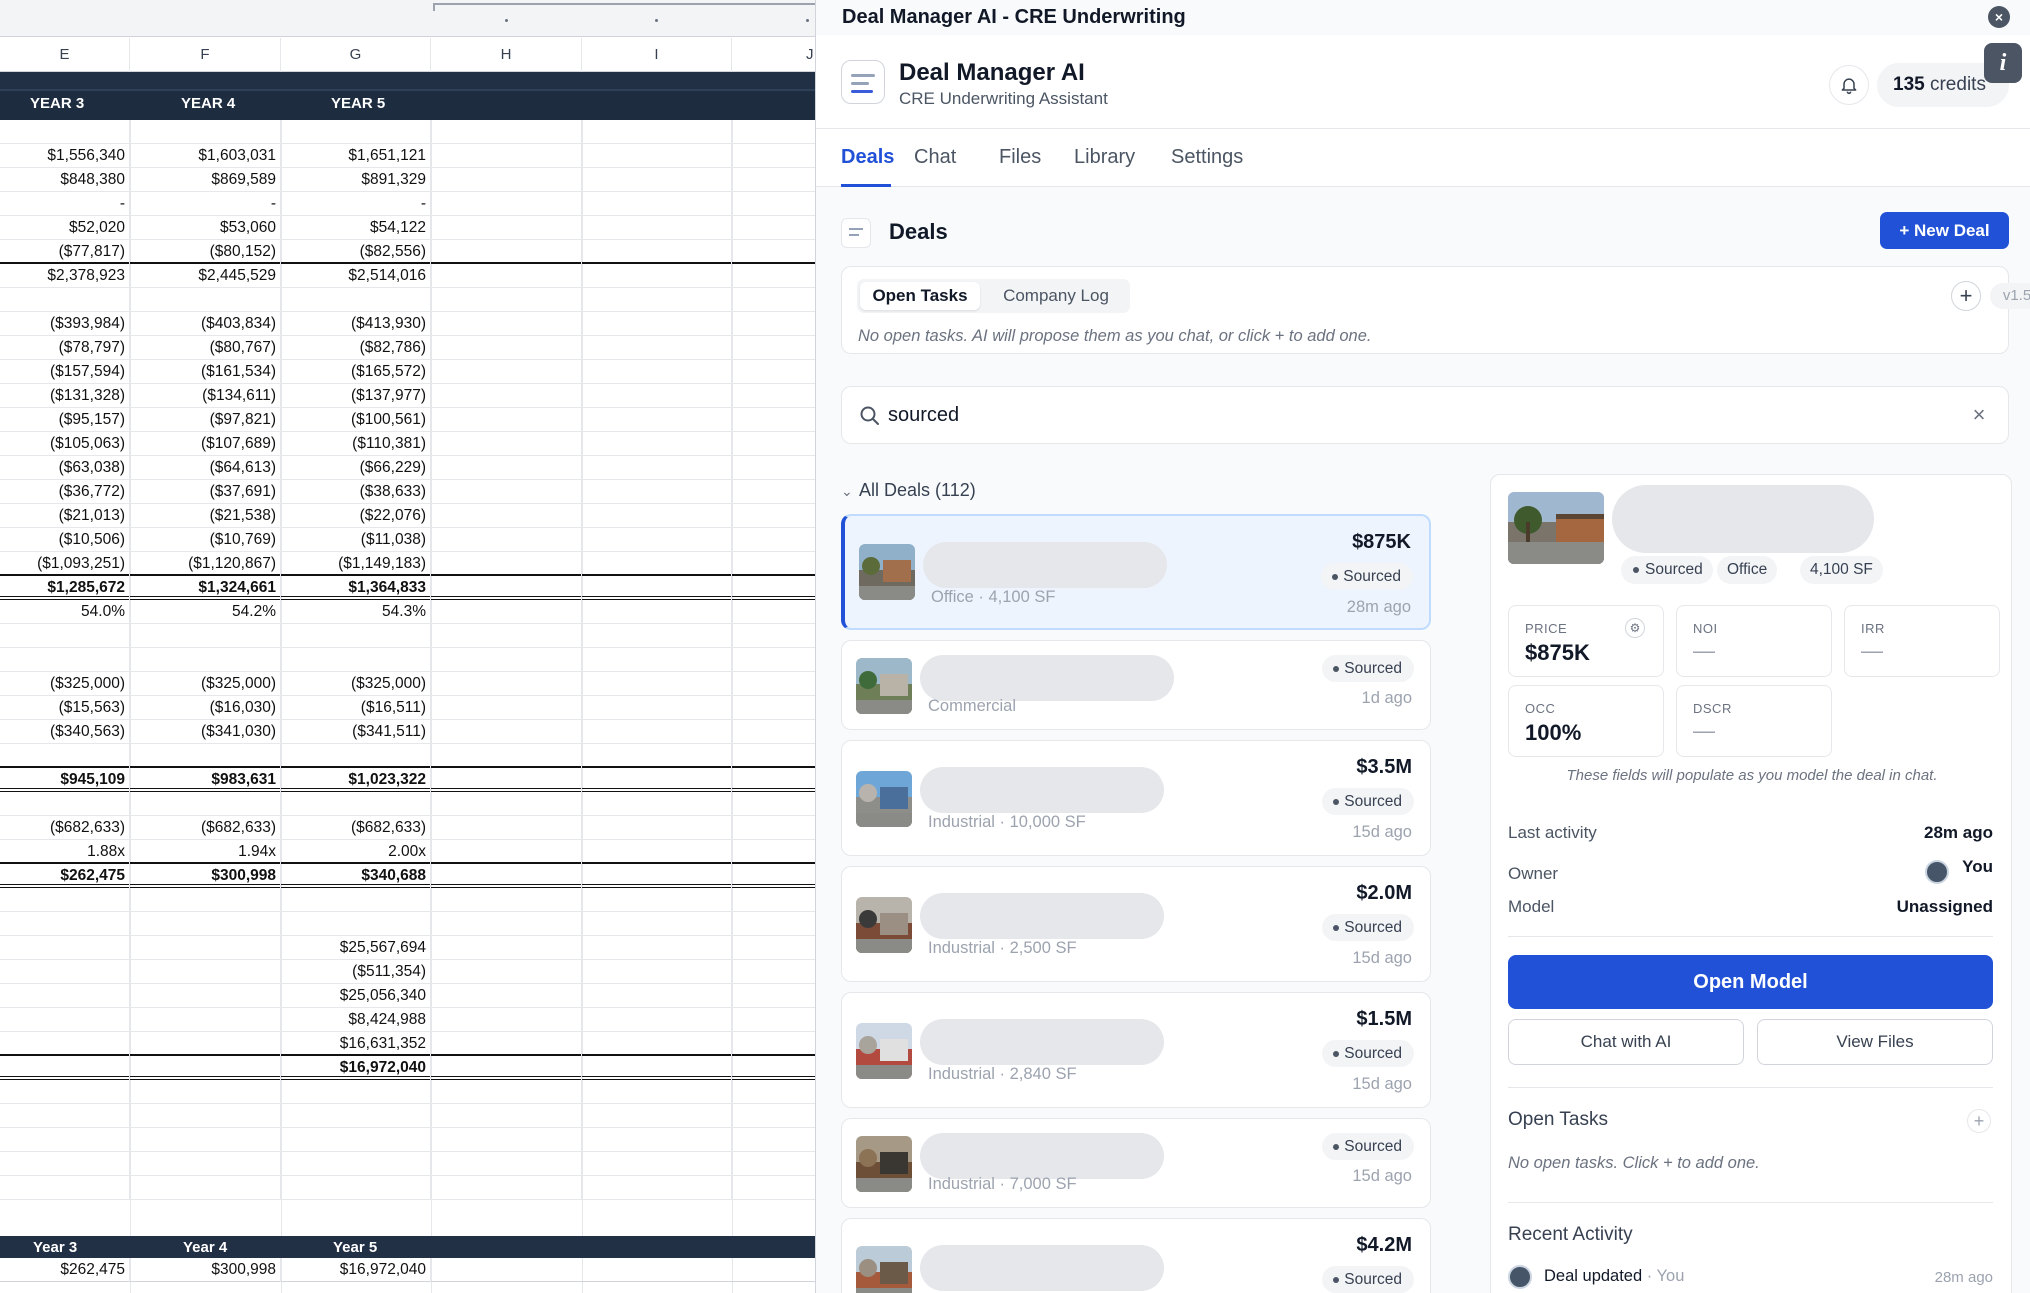 The width and height of the screenshot is (2030, 1293). What do you see at coordinates (356, 276) in the screenshot?
I see `table-cell: $2,514,016` at bounding box center [356, 276].